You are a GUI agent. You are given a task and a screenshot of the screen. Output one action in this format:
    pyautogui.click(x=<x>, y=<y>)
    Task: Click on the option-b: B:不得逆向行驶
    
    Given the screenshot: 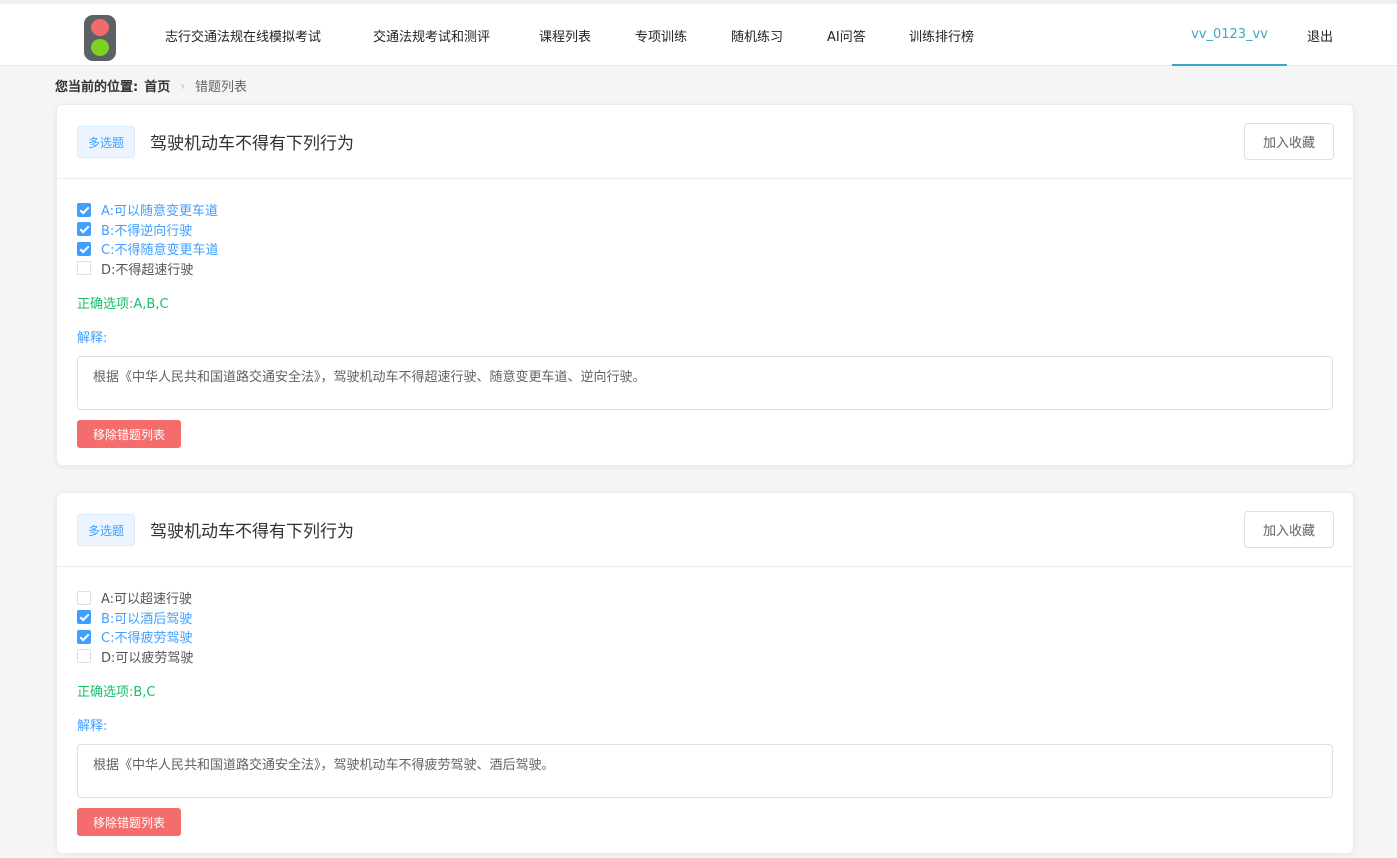 What is the action you would take?
    pyautogui.click(x=705, y=230)
    